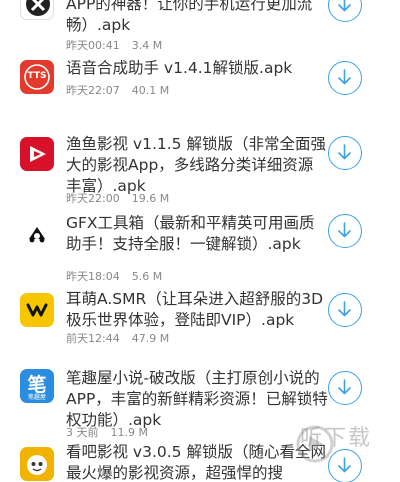 The width and height of the screenshot is (400, 482). What do you see at coordinates (93, 338) in the screenshot?
I see `file-time: 前天12:44` at bounding box center [93, 338].